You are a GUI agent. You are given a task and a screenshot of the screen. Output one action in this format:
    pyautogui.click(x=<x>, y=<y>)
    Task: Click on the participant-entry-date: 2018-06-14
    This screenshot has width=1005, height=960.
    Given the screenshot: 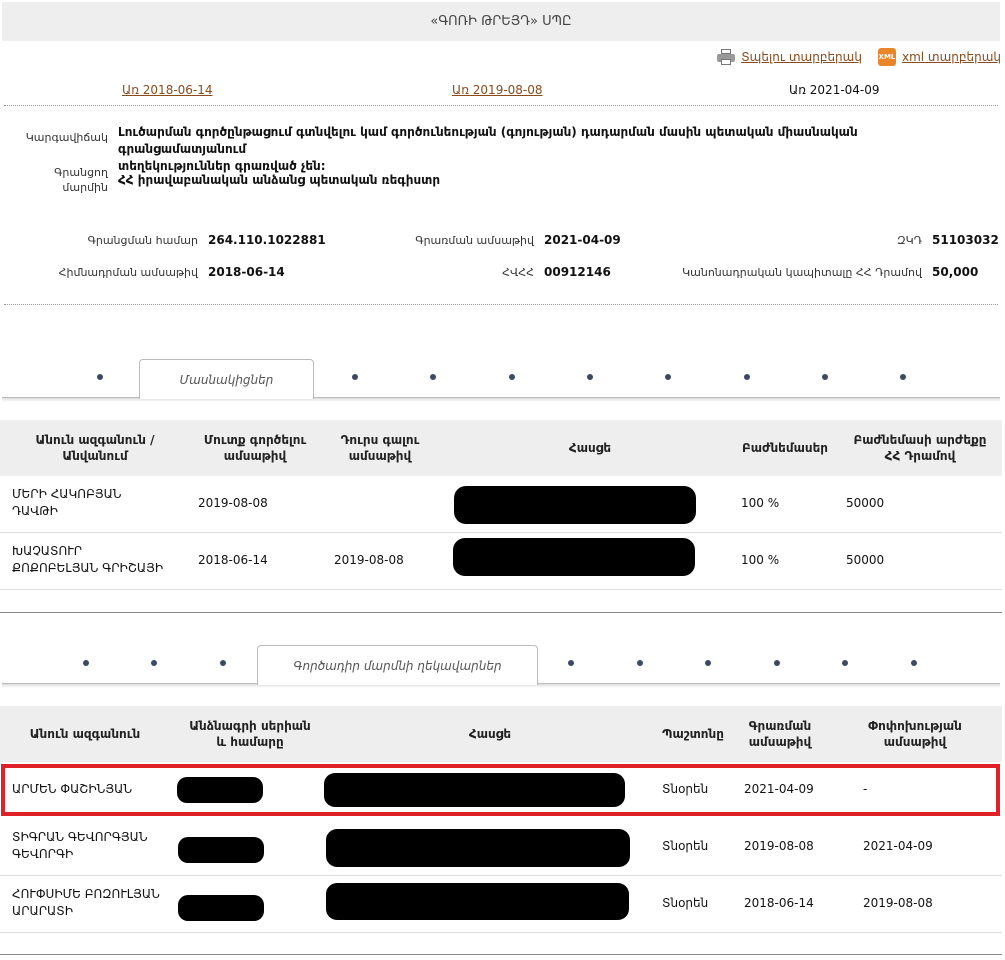 What is the action you would take?
    pyautogui.click(x=233, y=560)
    